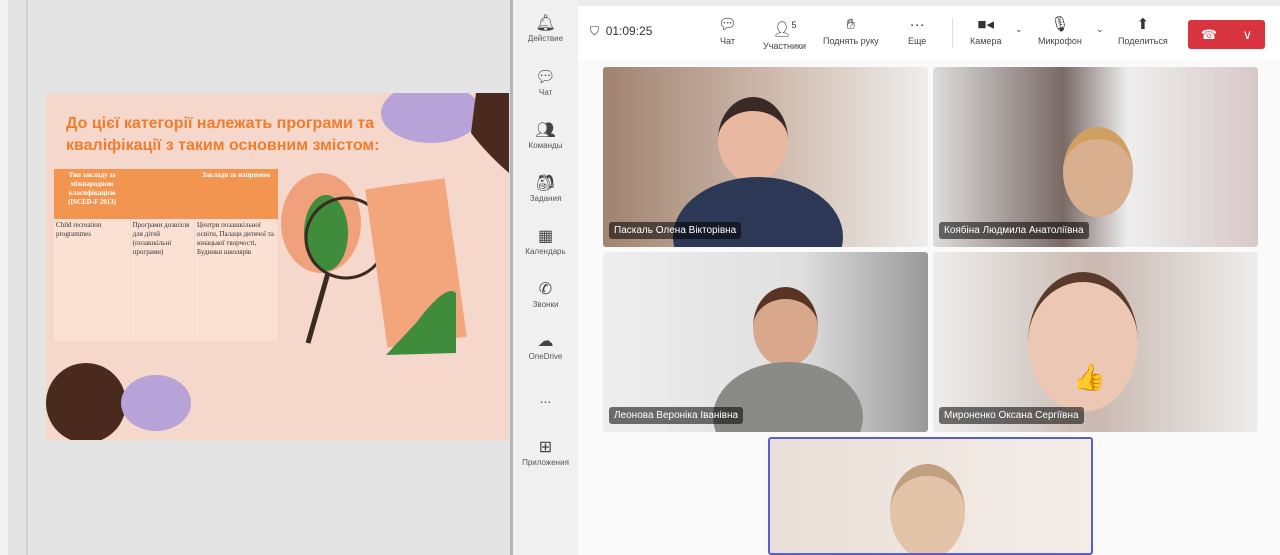  What do you see at coordinates (784, 29) in the screenshot?
I see `people-icon: 👤︎5` at bounding box center [784, 29].